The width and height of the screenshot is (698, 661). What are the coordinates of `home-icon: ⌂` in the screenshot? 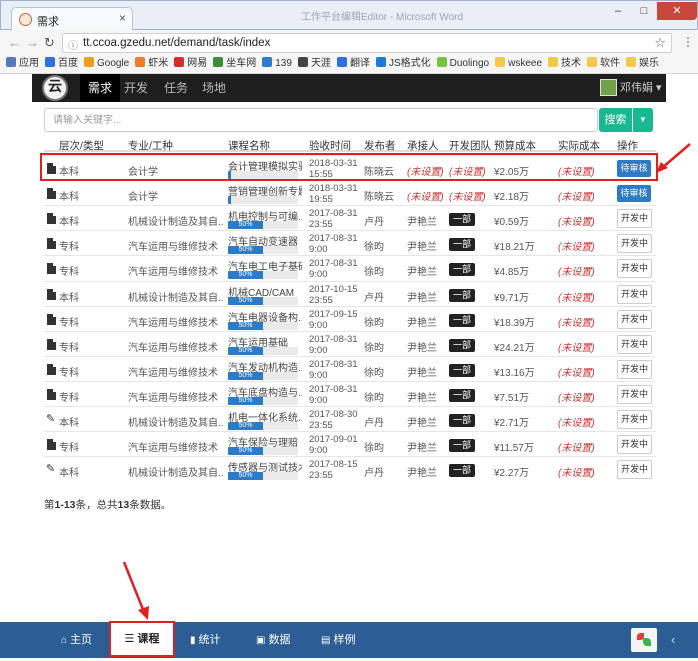 It's located at (64, 640).